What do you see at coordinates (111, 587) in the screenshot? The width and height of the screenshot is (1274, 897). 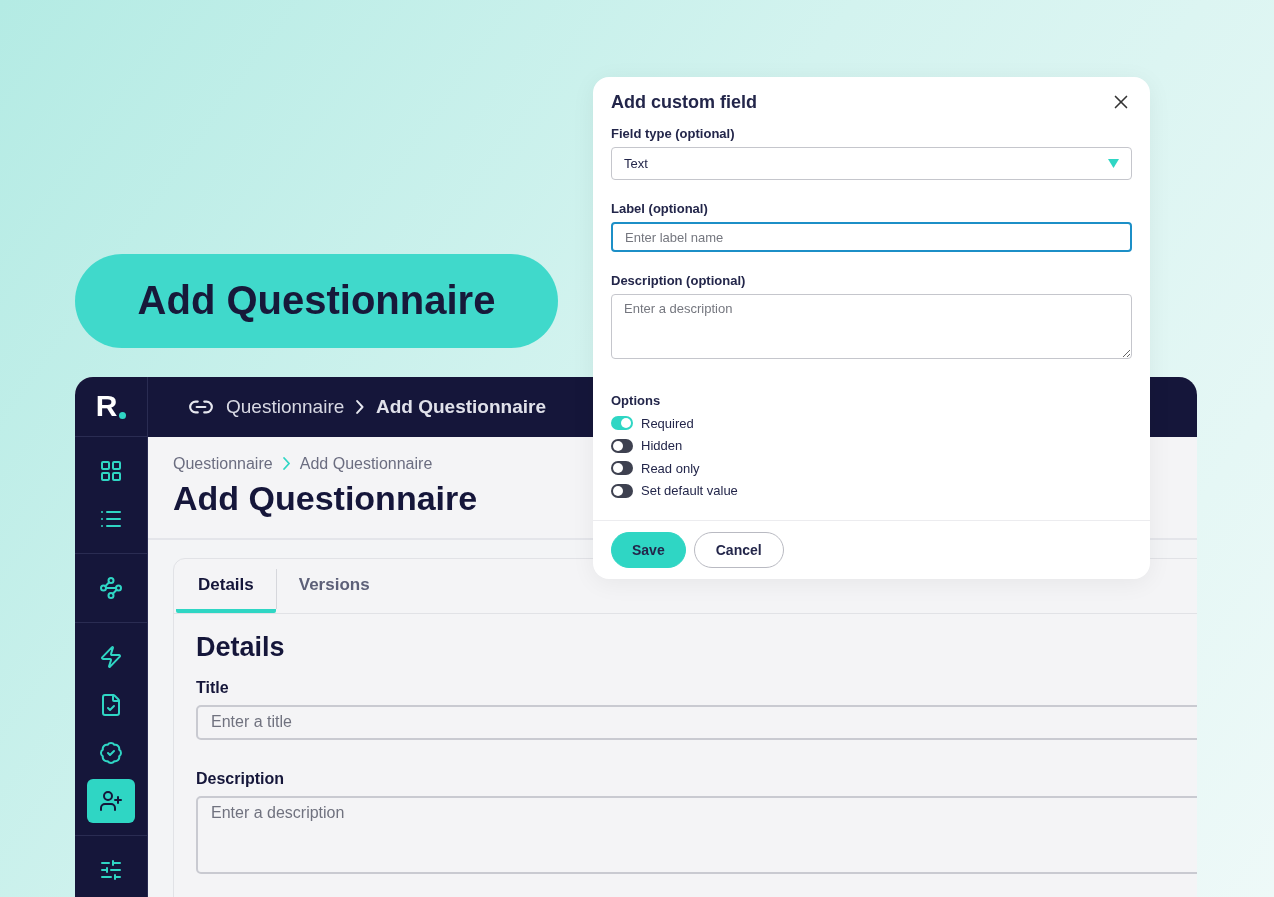 I see `nodes-icon` at bounding box center [111, 587].